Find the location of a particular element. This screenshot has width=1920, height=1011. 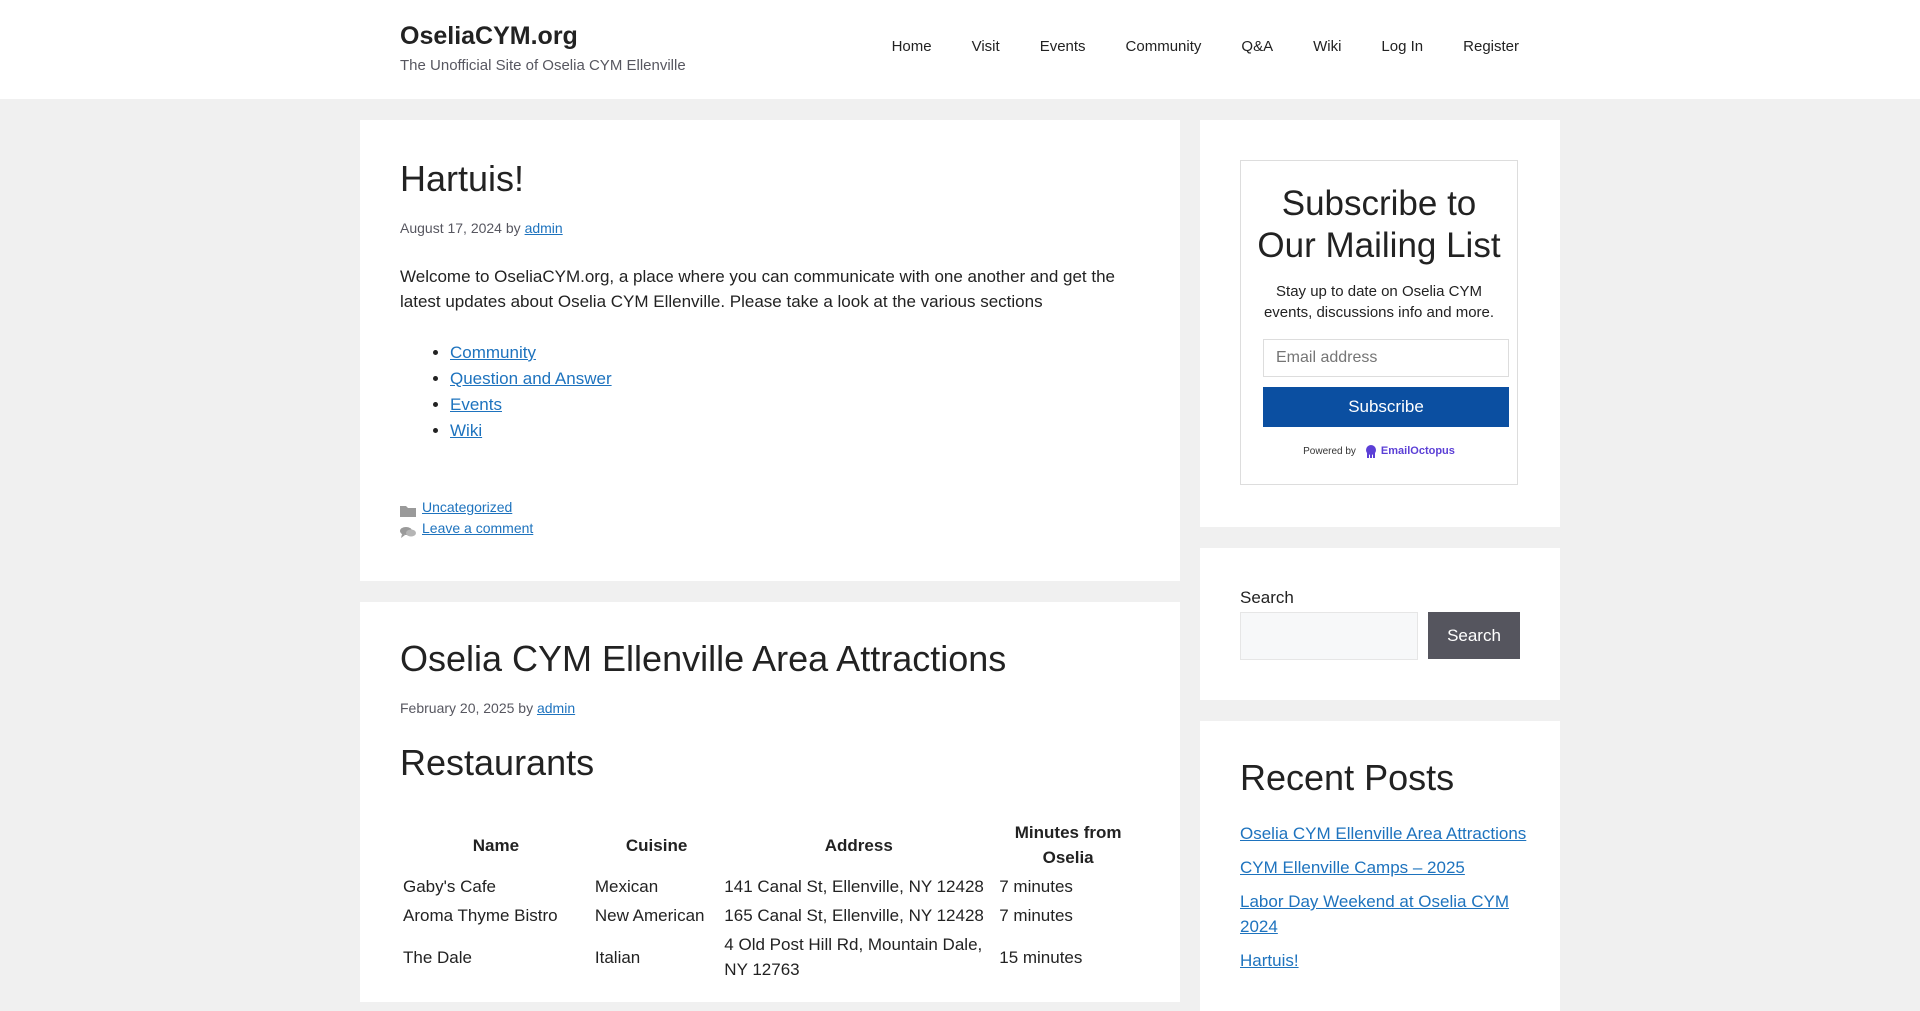

octopus-icon is located at coordinates (1370, 451).